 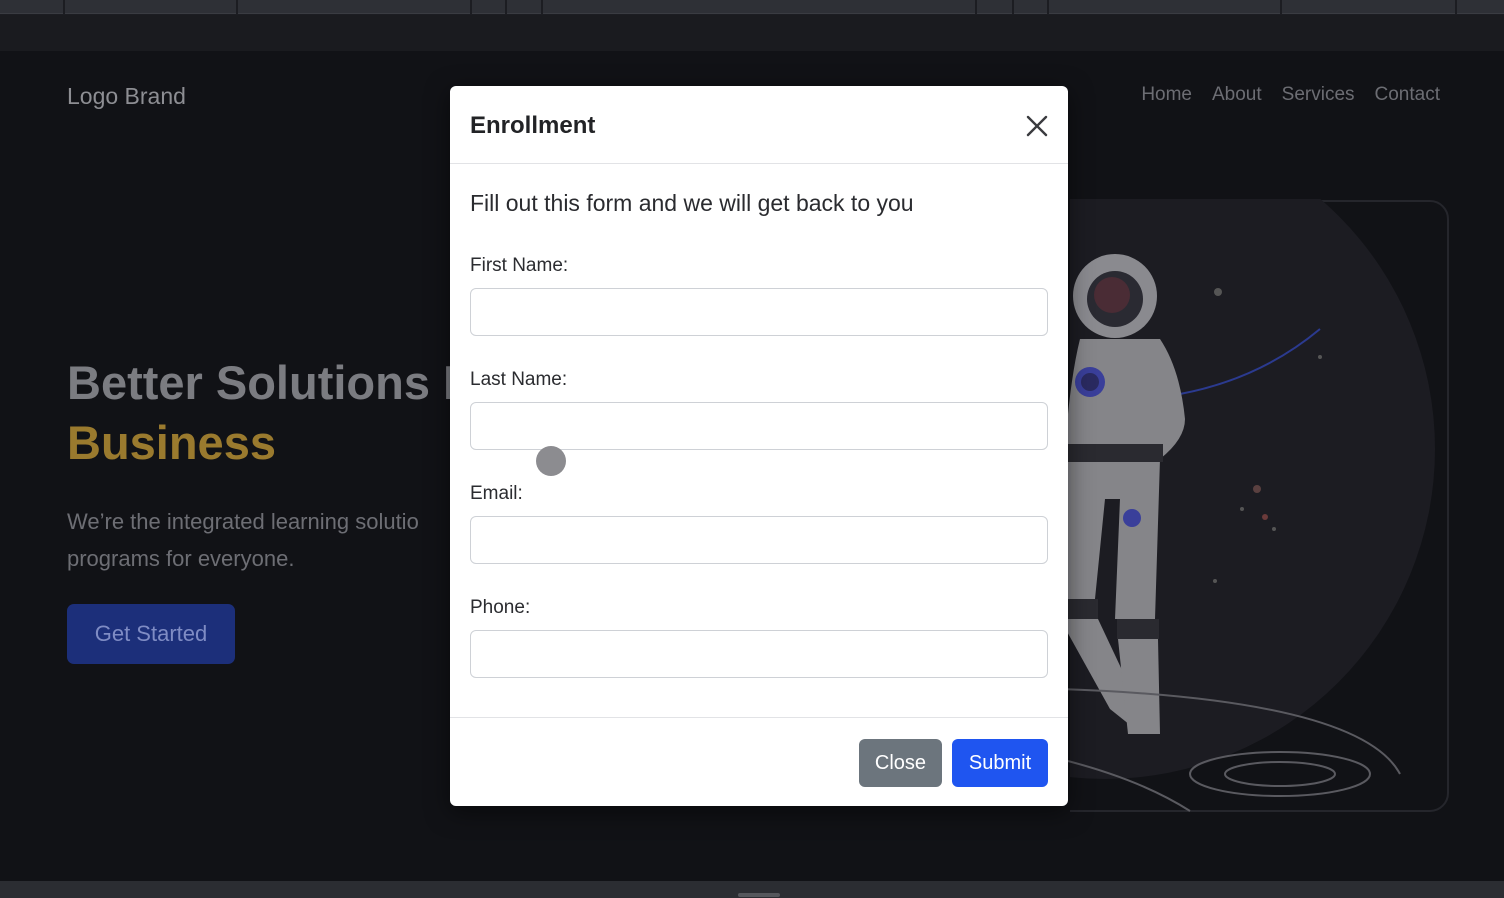 What do you see at coordinates (759, 312) in the screenshot?
I see `first-name-input` at bounding box center [759, 312].